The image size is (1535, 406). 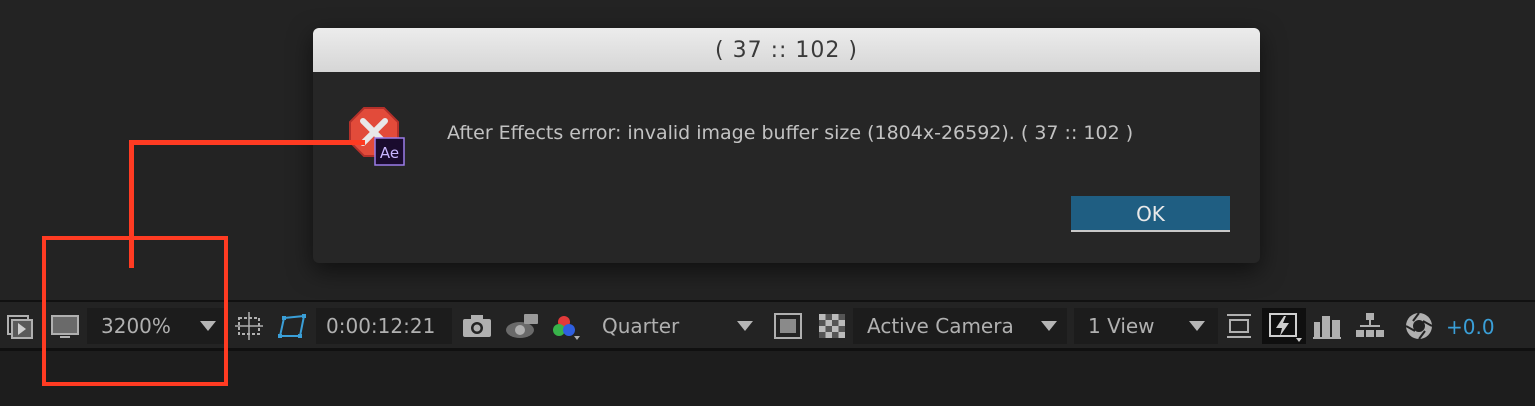 I want to click on view-layout-select: 1 View, so click(x=1146, y=326).